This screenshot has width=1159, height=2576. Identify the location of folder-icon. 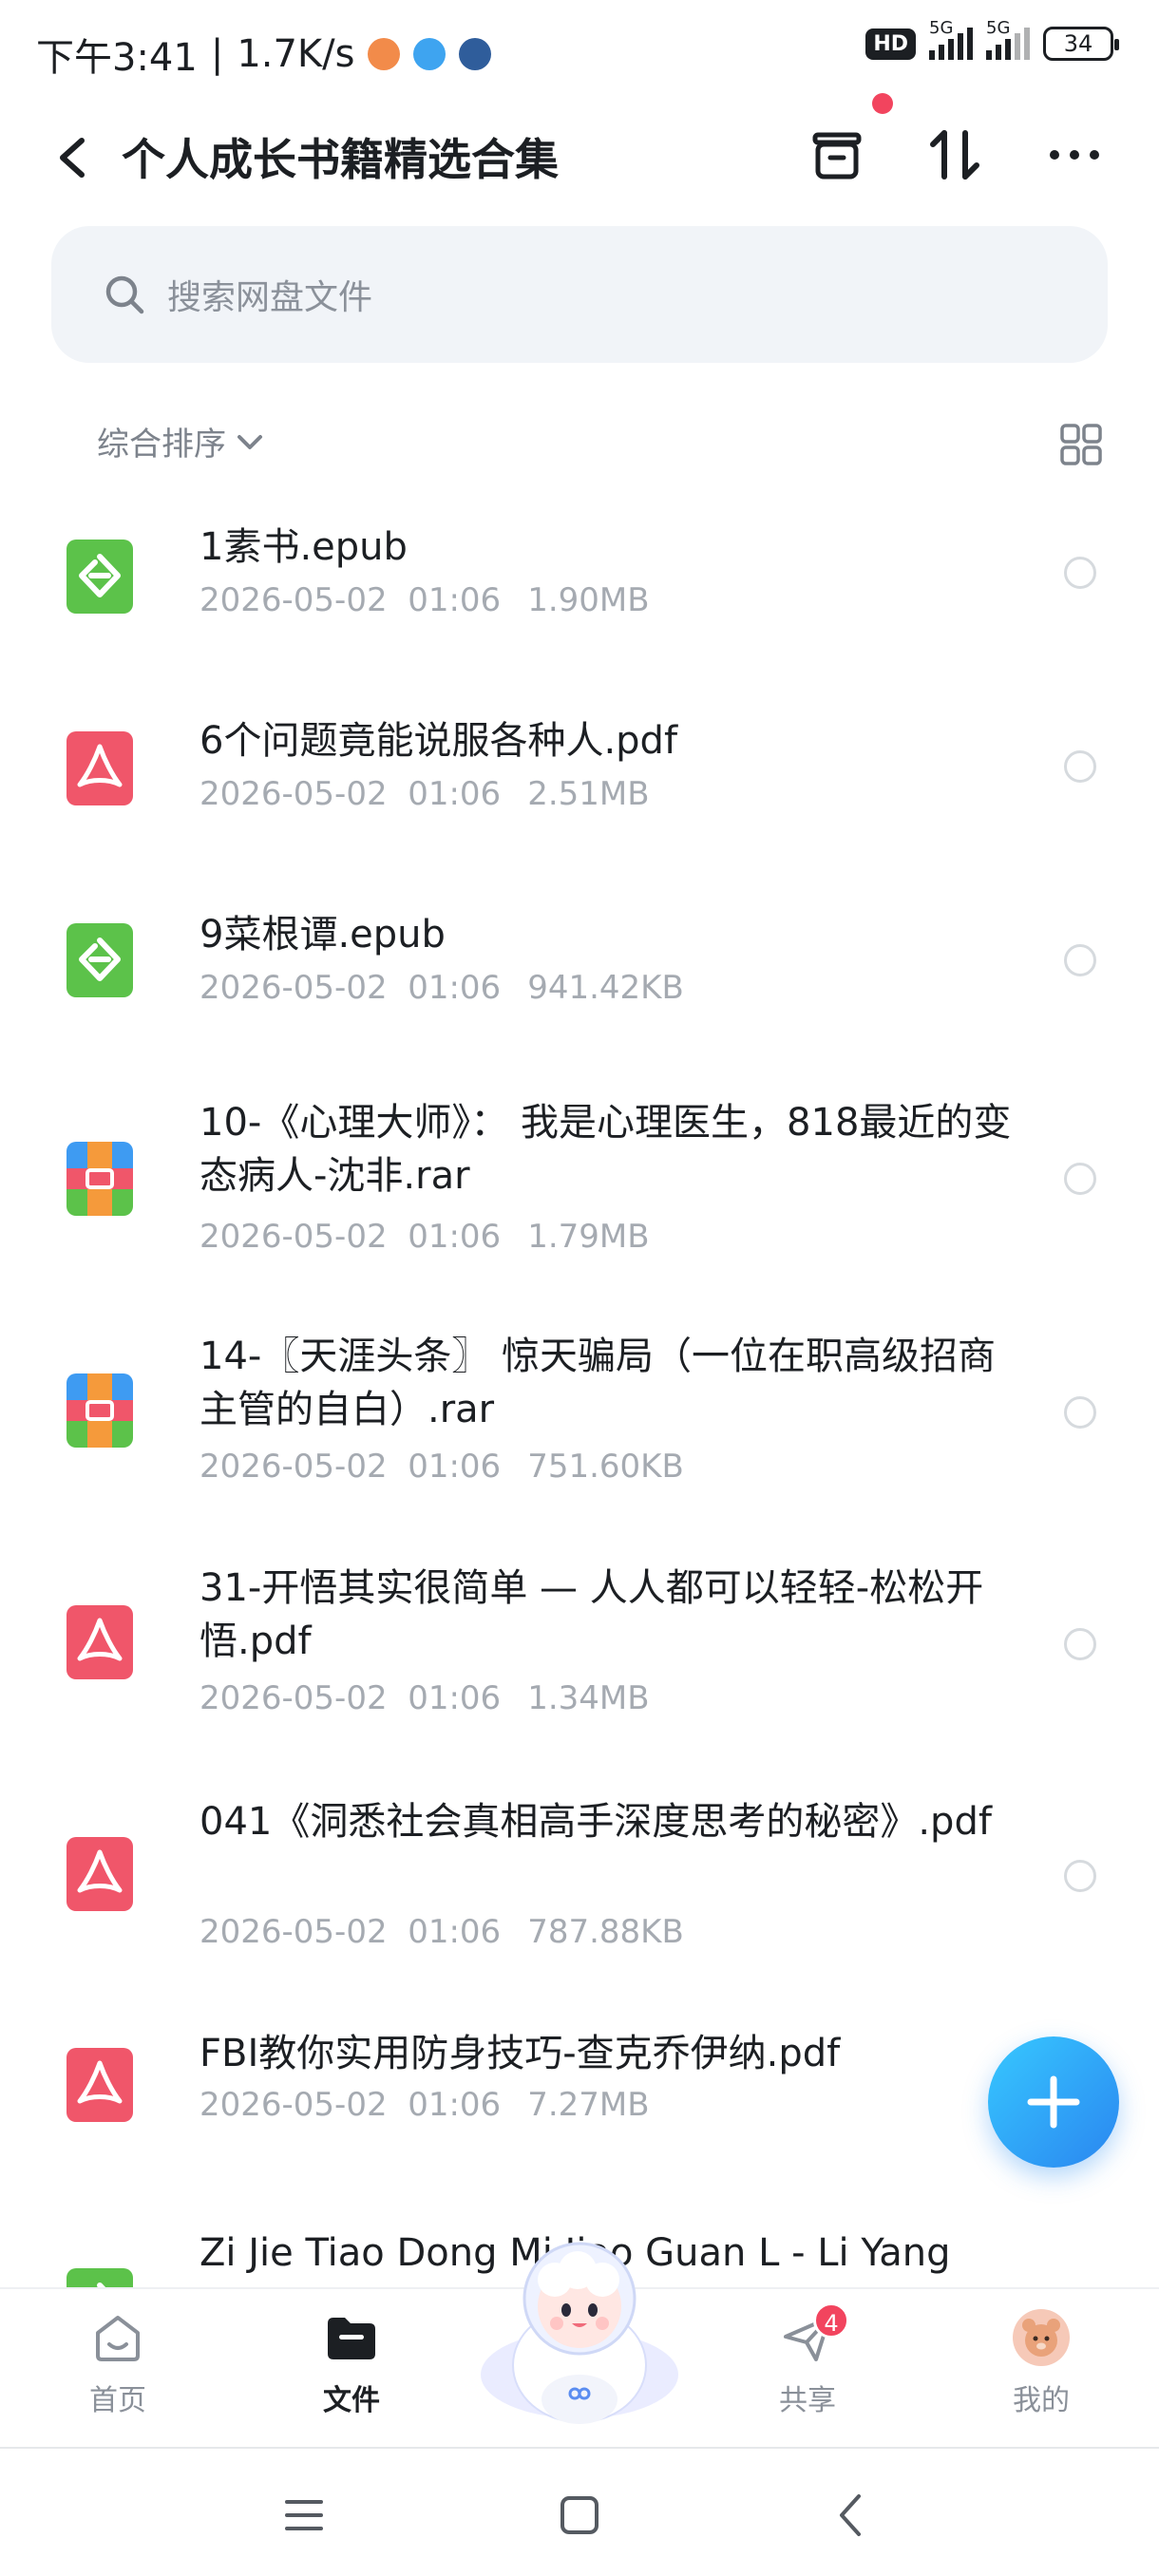
(351, 2338).